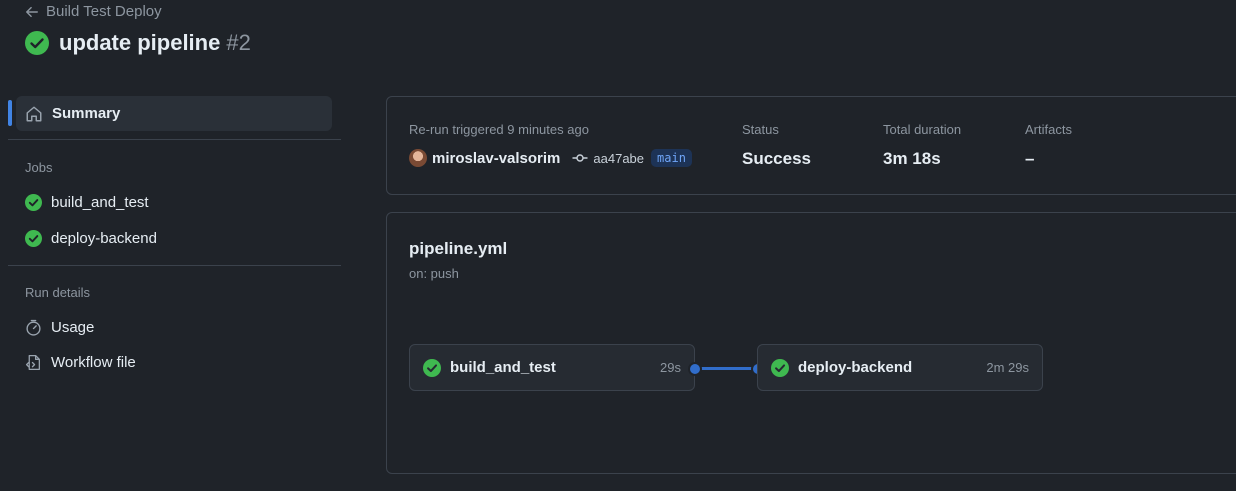 Image resolution: width=1236 pixels, height=491 pixels. I want to click on job-node-deploy-backend: deploy-backend 2m 29s, so click(900, 367).